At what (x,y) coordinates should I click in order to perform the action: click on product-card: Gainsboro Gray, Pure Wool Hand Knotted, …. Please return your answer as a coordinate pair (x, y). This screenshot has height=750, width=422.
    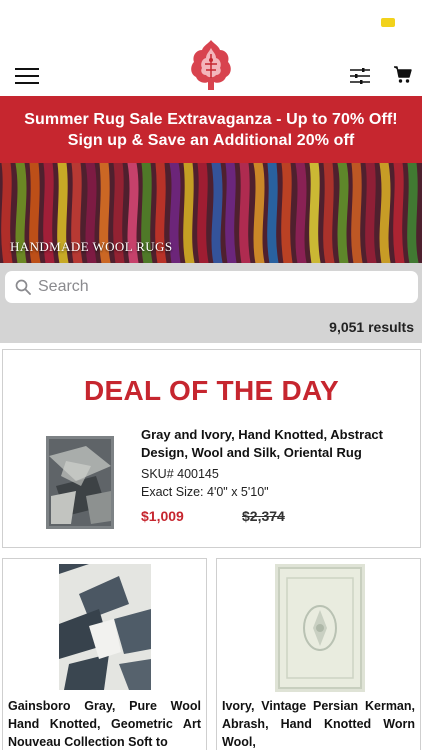
    Looking at the image, I should click on (104, 654).